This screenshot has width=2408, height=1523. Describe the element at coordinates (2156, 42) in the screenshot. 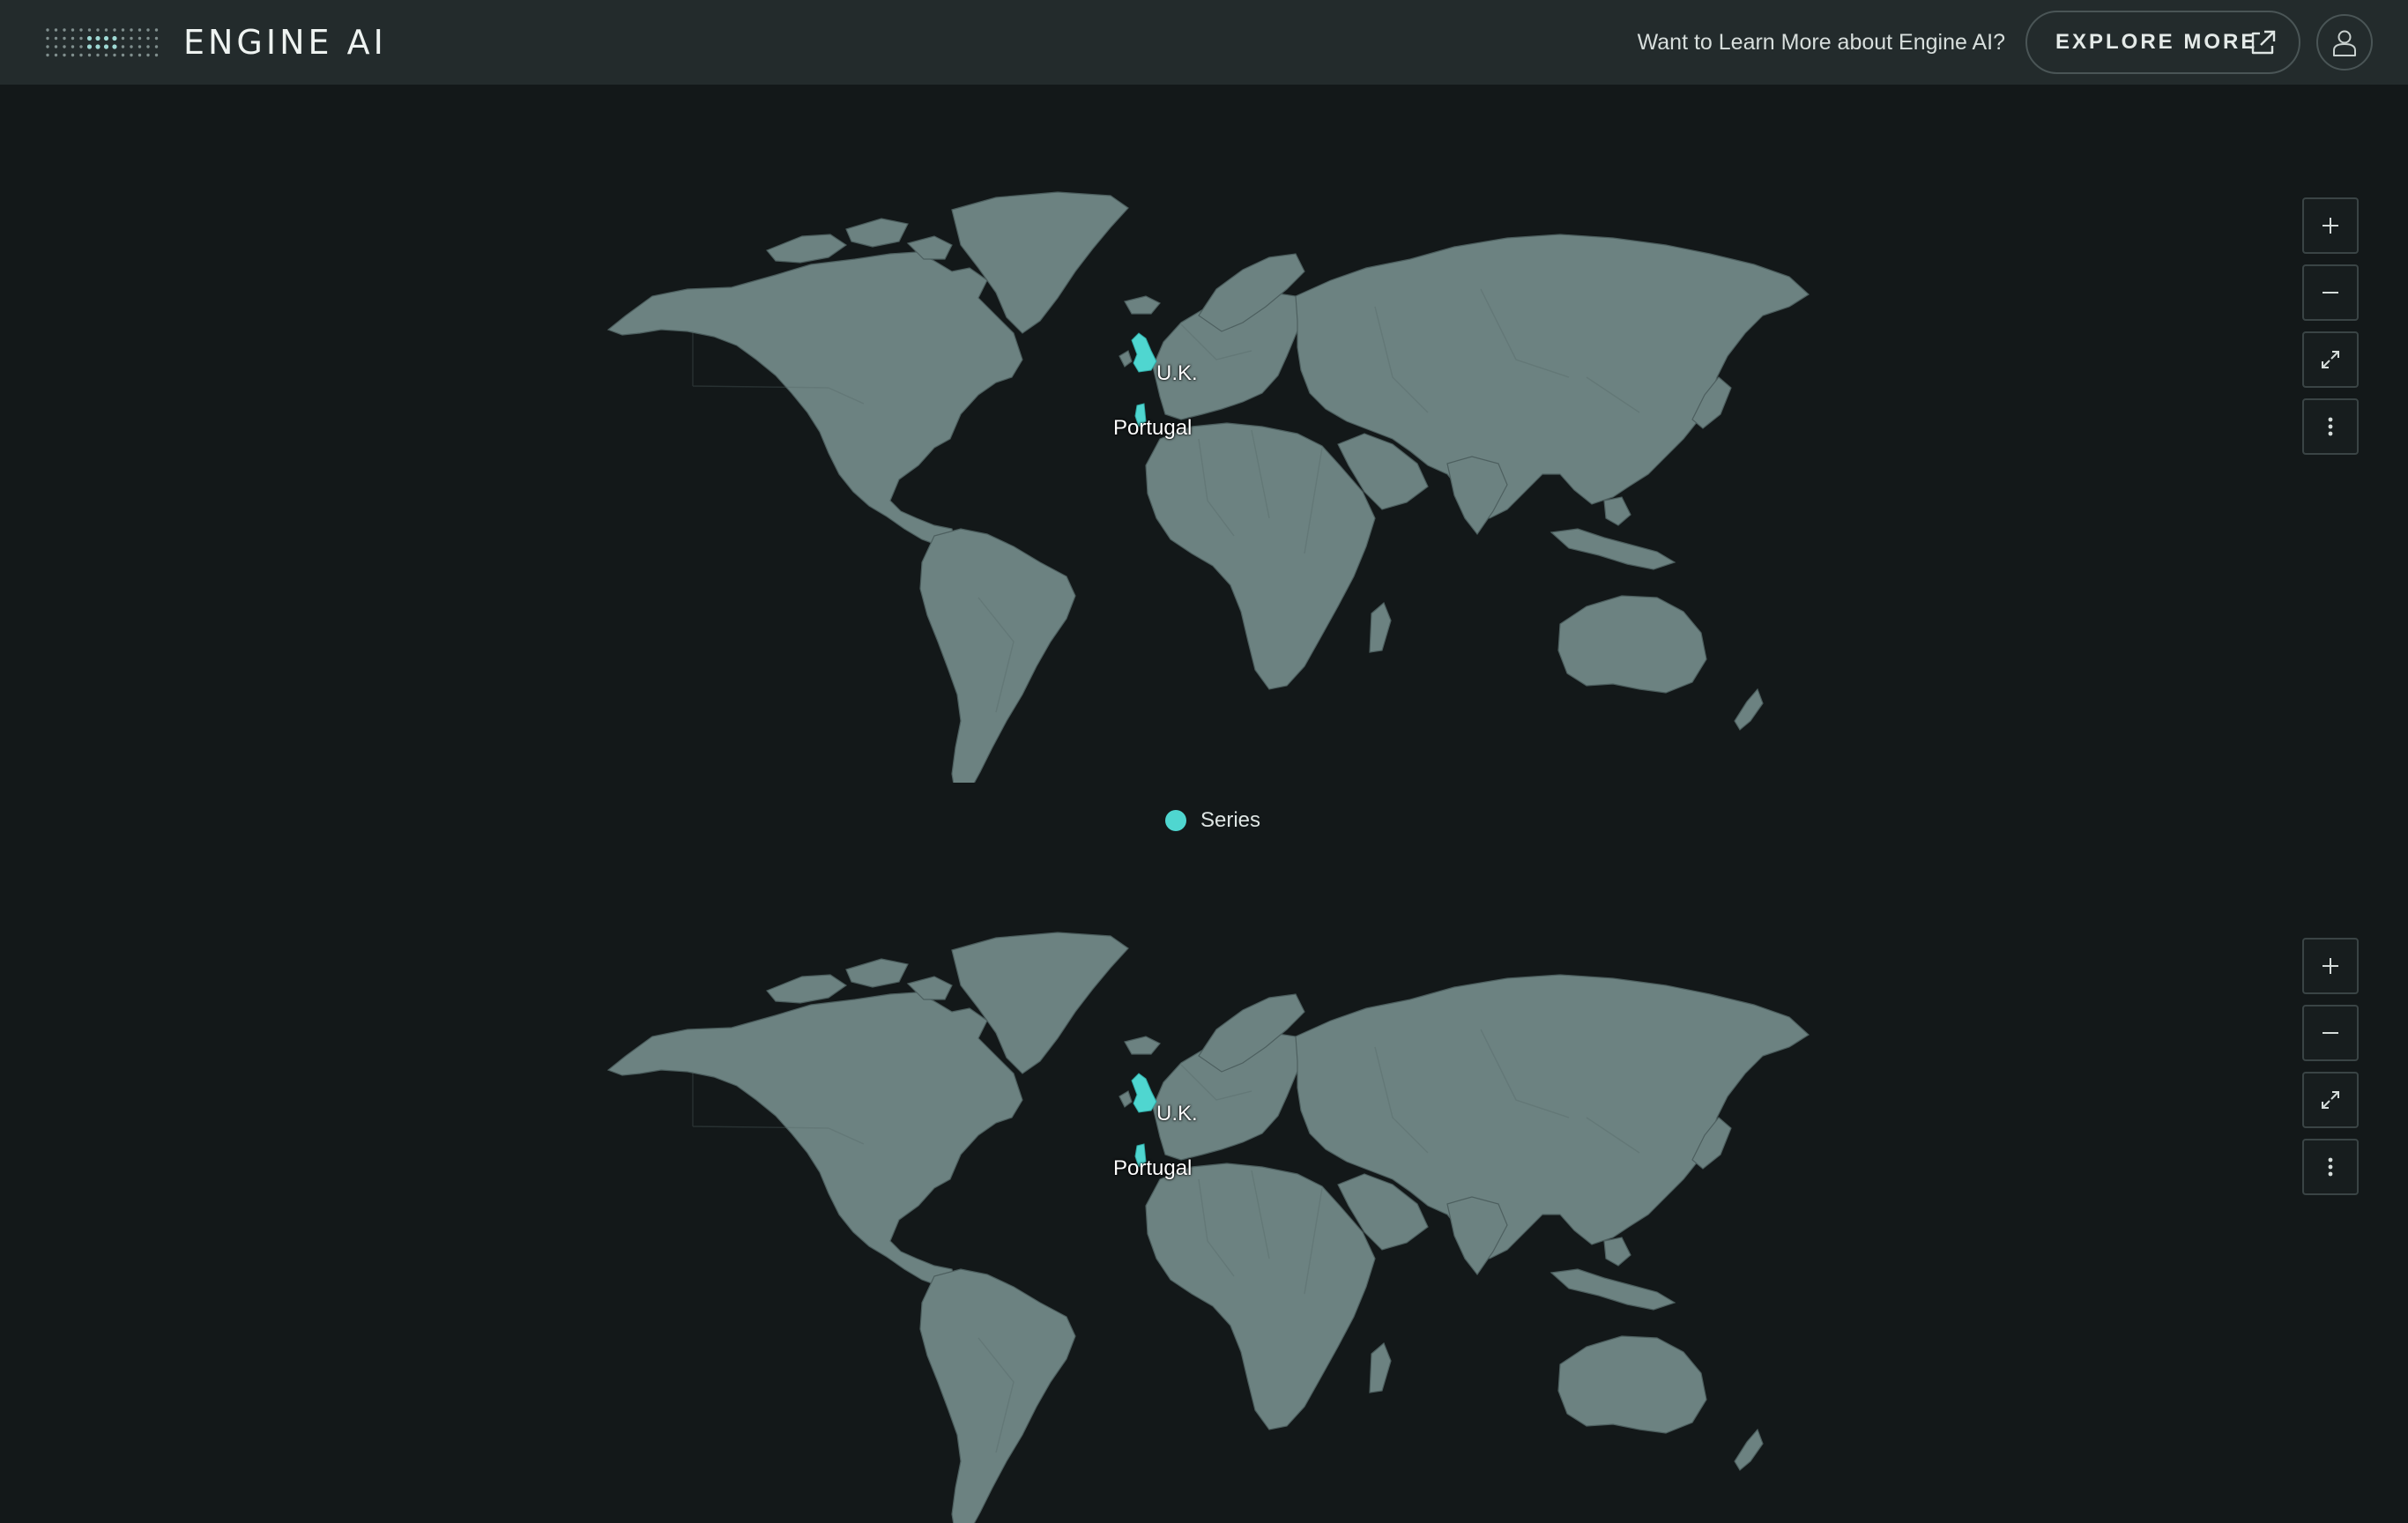

I see `explore-more-label: EXPLORE MORE` at that location.